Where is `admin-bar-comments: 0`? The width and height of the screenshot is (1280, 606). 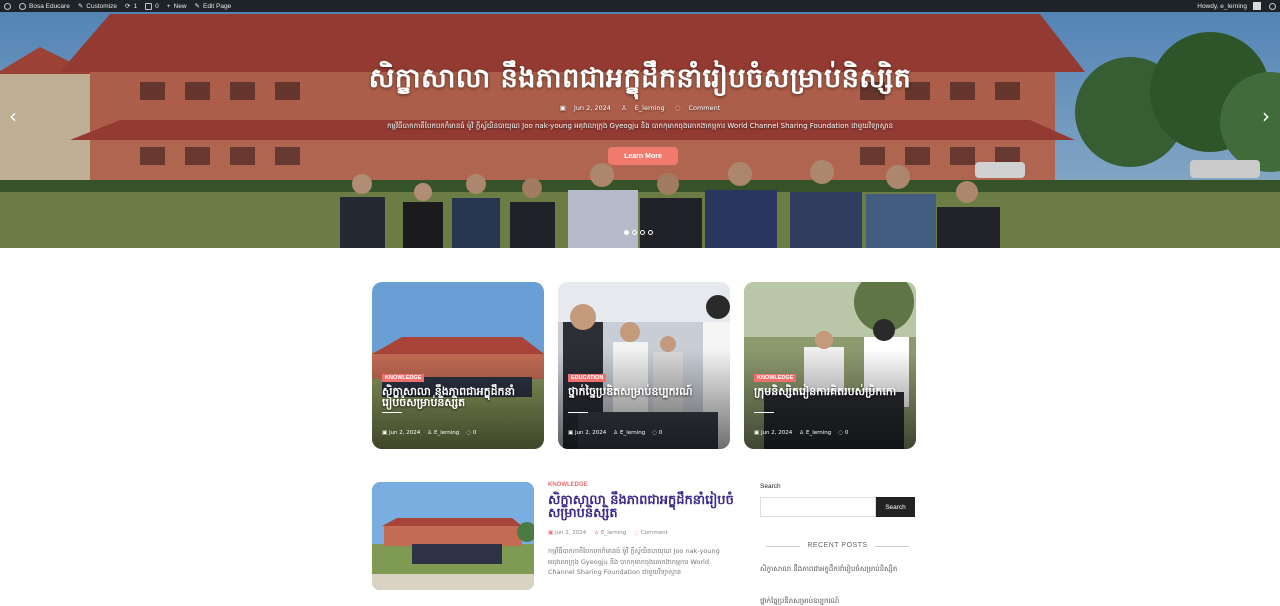
admin-bar-comments: 0 is located at coordinates (152, 6).